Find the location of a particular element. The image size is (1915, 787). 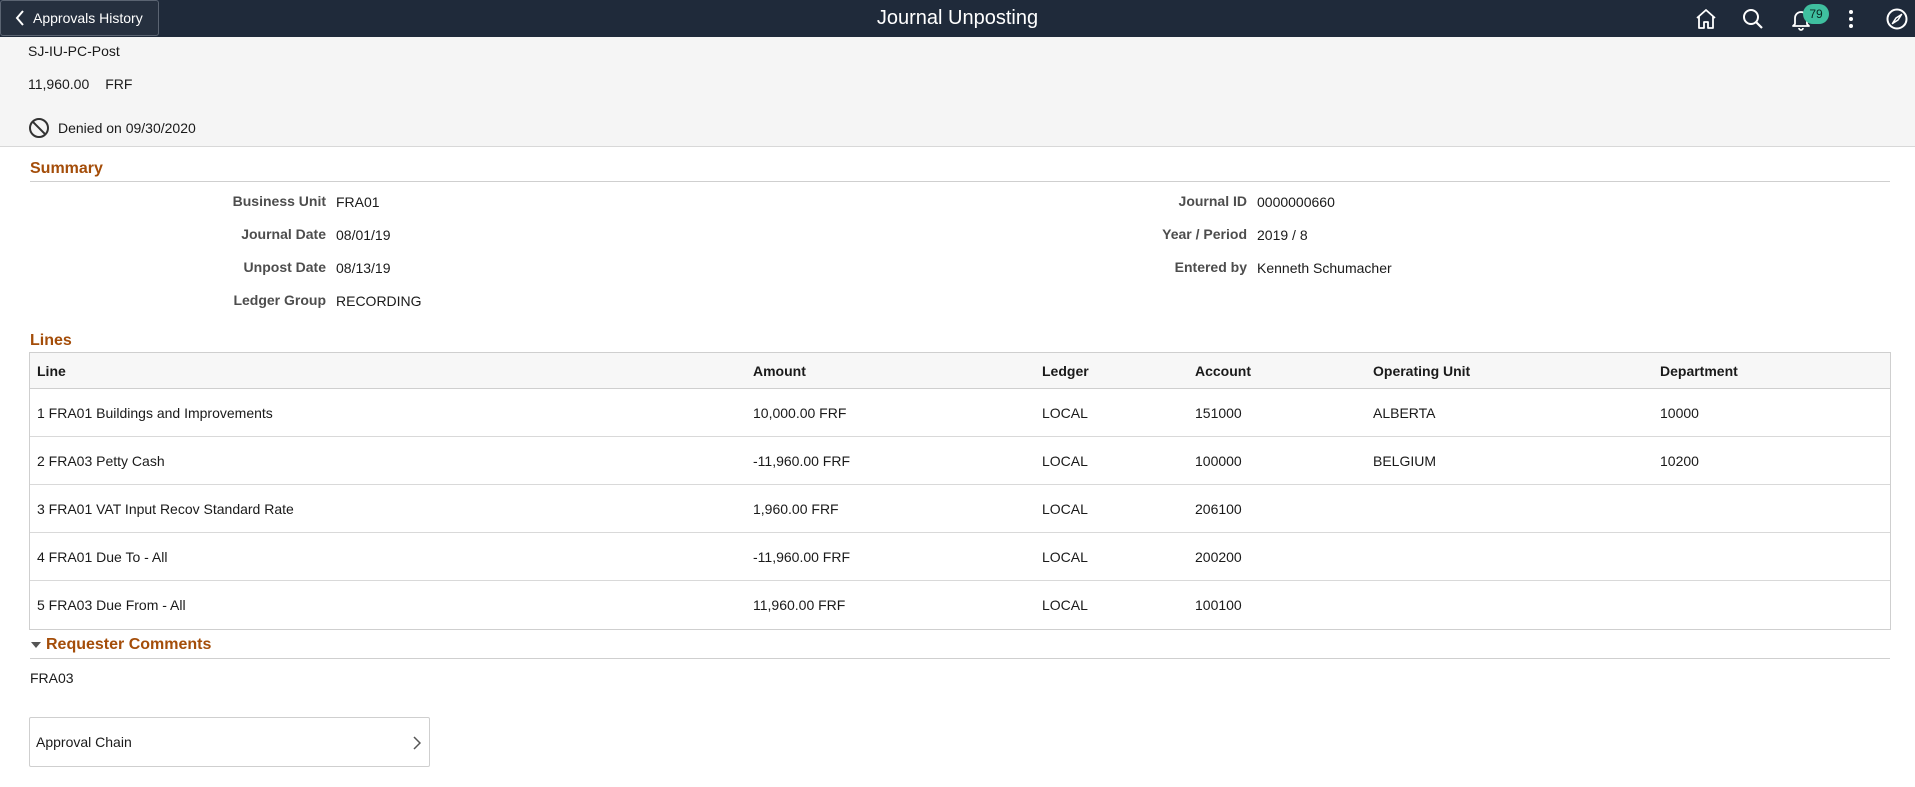

lines-title: Lines is located at coordinates (51, 340).